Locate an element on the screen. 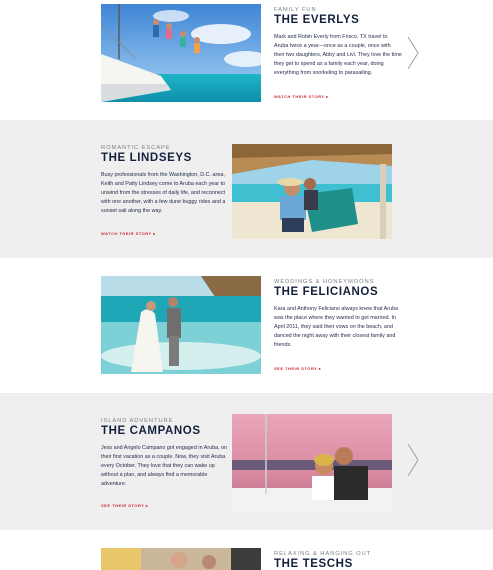  story-title: THE EVERLYS is located at coordinates (317, 20).